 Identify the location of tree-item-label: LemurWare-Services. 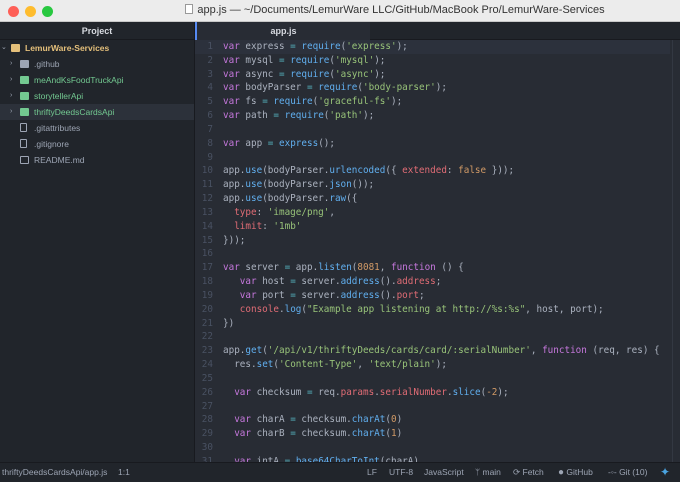
(67, 48).